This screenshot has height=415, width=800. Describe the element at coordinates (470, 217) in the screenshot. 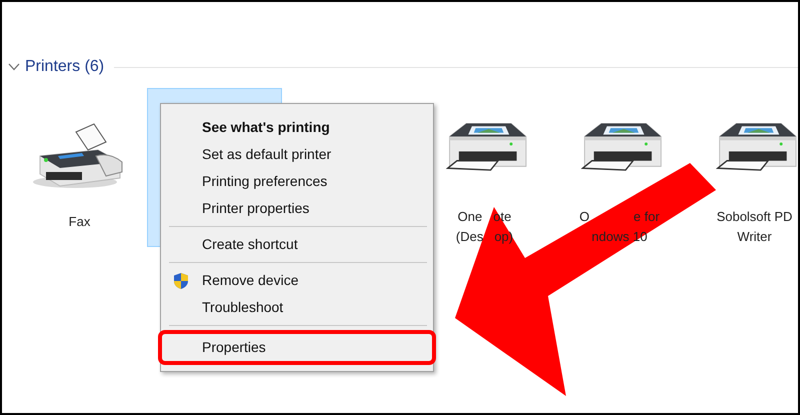

I see `device-label: One` at that location.